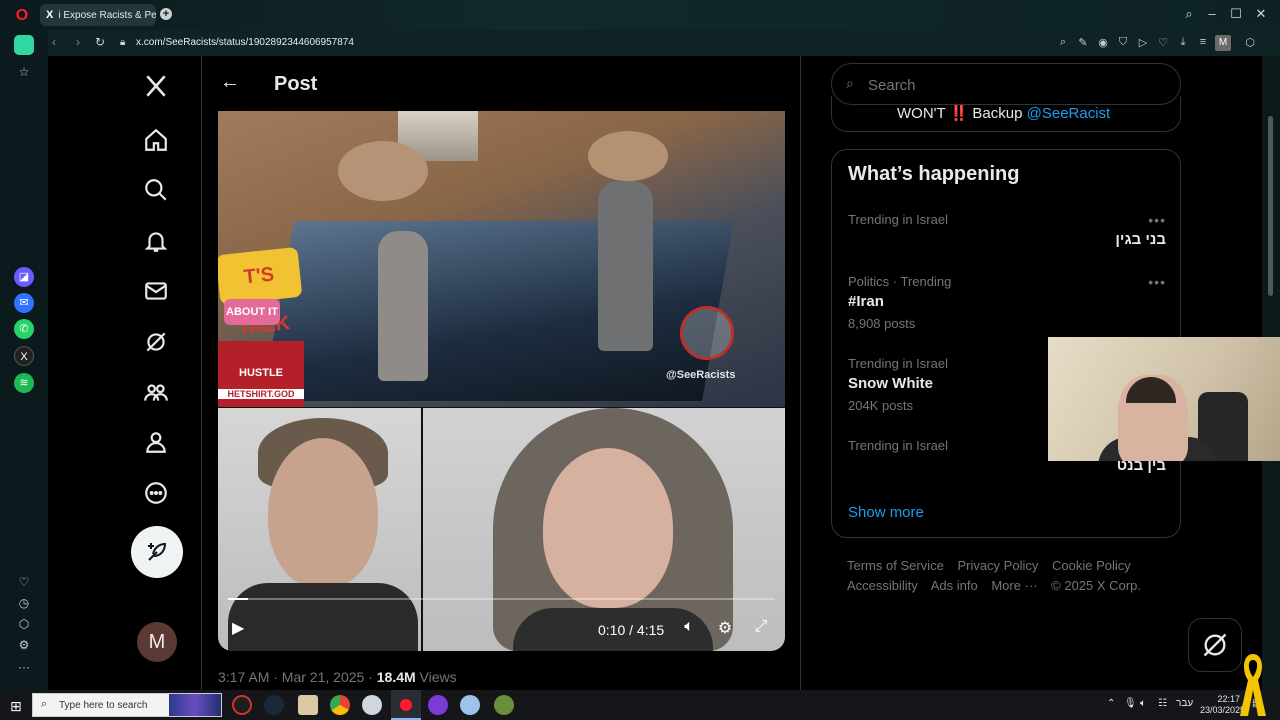 The image size is (1280, 720). Describe the element at coordinates (631, 630) in the screenshot. I see `video-time: 0:10 / 4:15` at that location.